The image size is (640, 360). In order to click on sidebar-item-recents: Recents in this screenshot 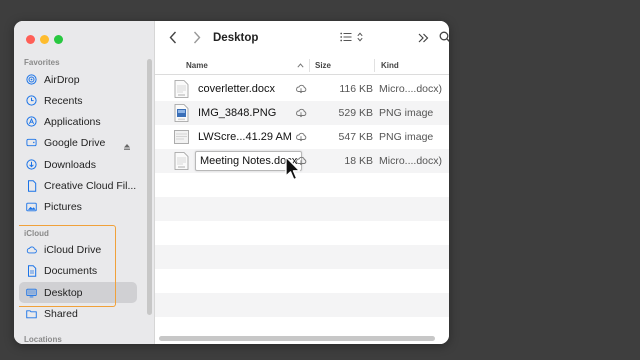, I will do `click(78, 100)`.